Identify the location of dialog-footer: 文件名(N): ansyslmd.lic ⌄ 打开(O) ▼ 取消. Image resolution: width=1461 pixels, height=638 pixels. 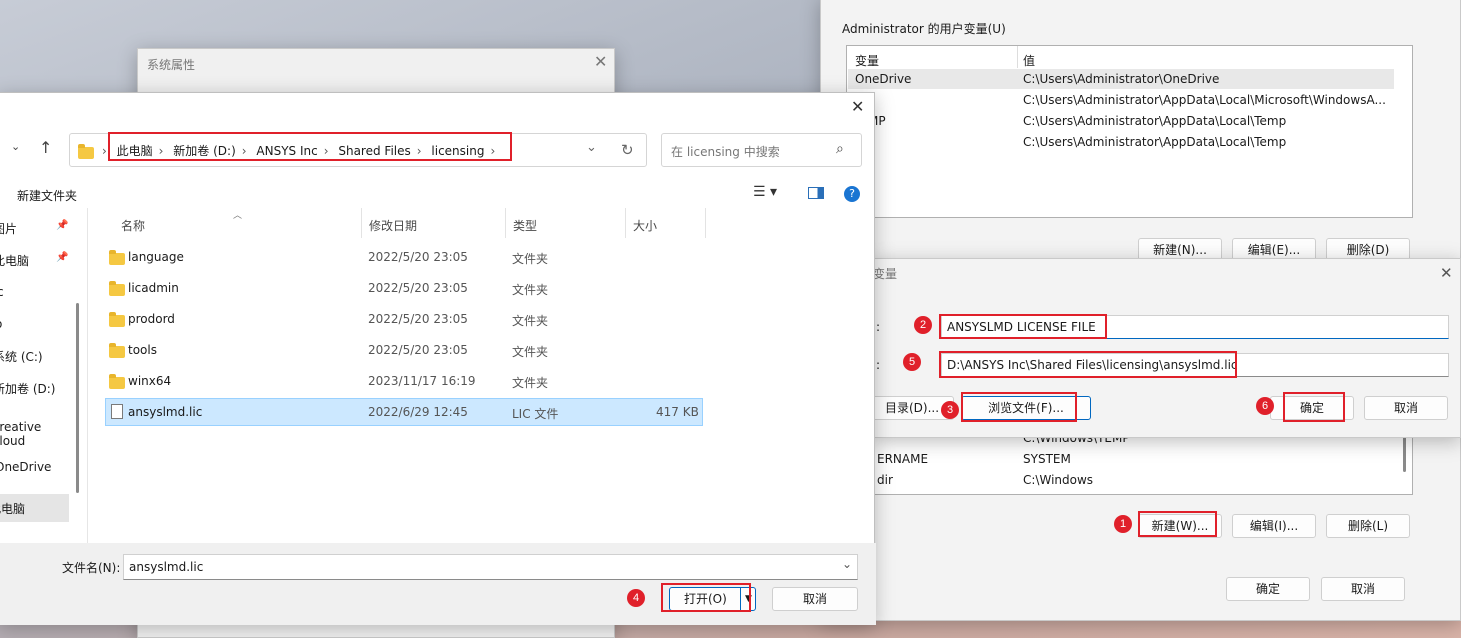
(438, 584).